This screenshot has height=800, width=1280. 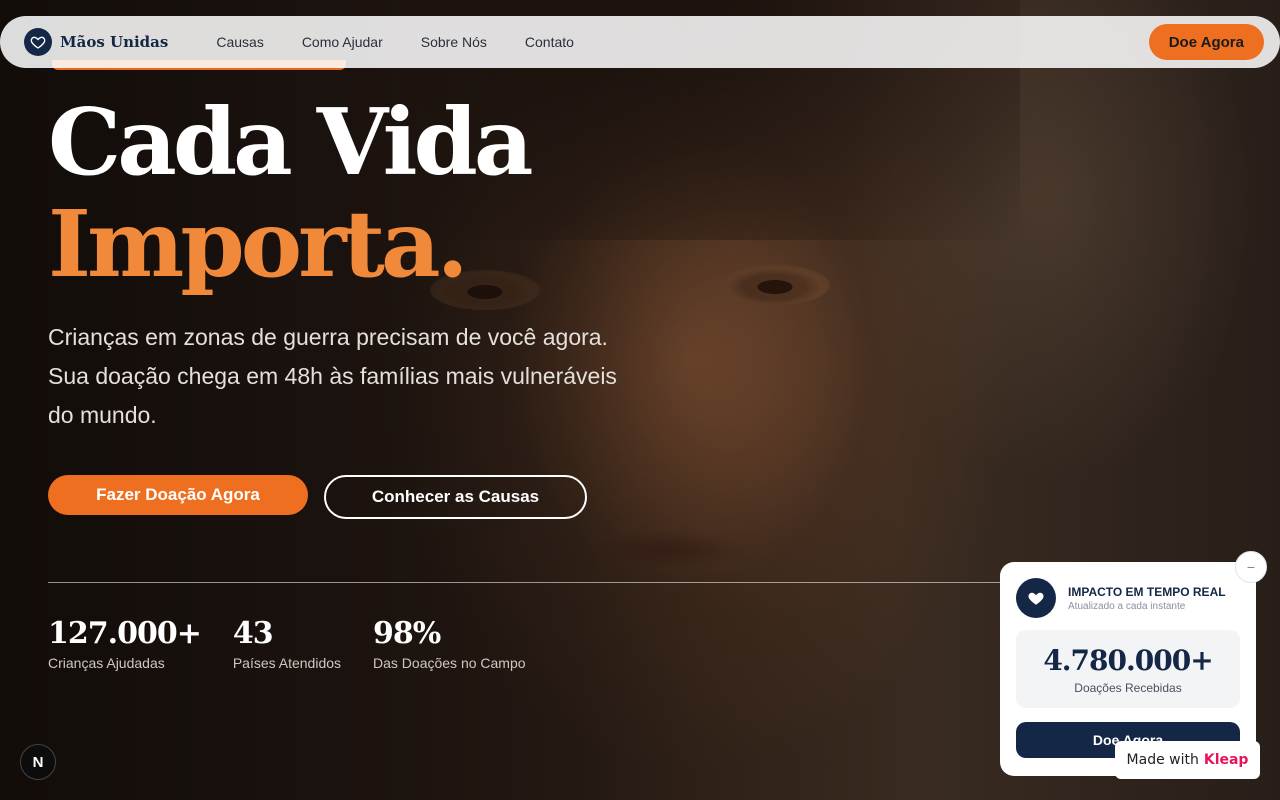 I want to click on brand-name: Mãos Unidas, so click(x=114, y=42).